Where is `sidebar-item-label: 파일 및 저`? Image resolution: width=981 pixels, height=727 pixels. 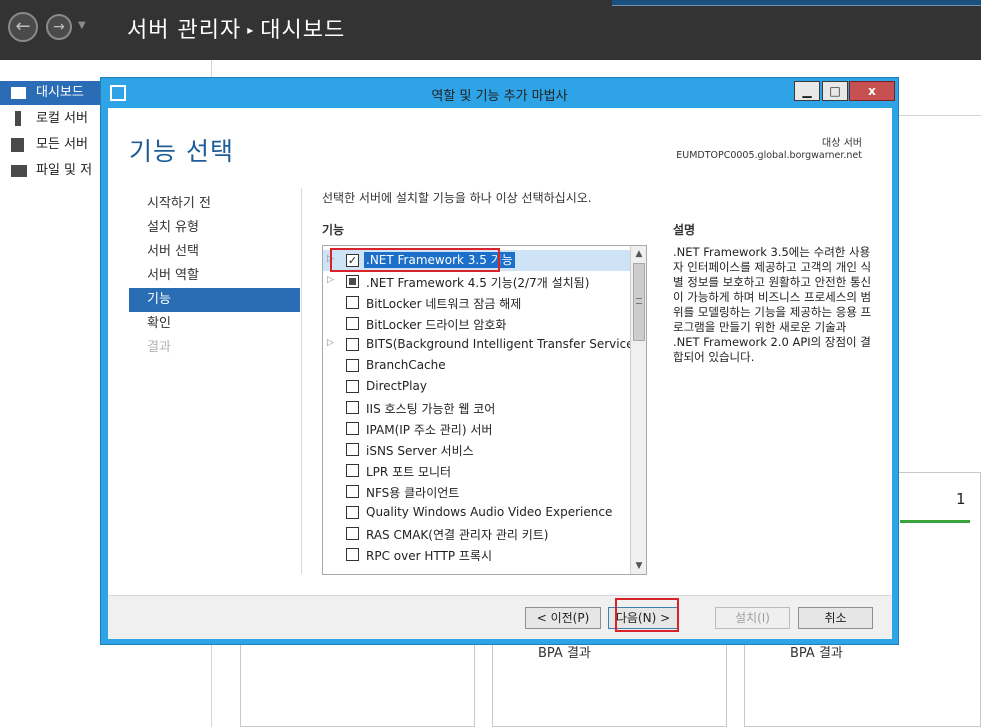
sidebar-item-label: 파일 및 저 is located at coordinates (64, 170).